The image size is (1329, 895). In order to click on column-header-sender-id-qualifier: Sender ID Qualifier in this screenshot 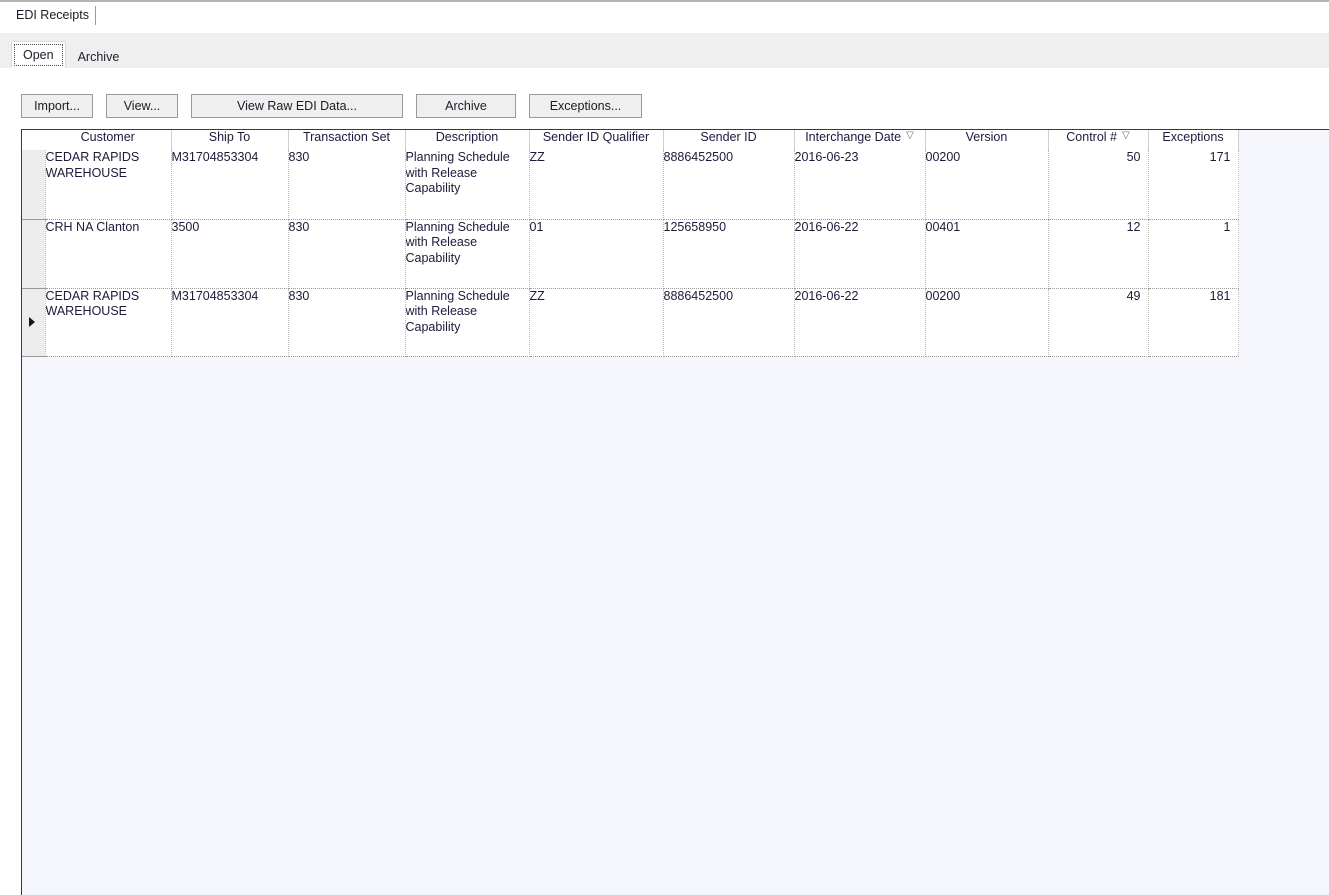, I will do `click(596, 140)`.